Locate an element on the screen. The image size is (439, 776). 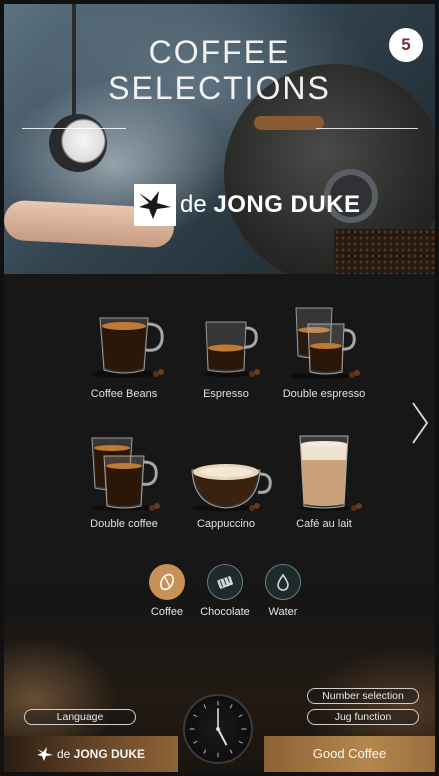
double-espresso-icon is located at coordinates (325, 343).